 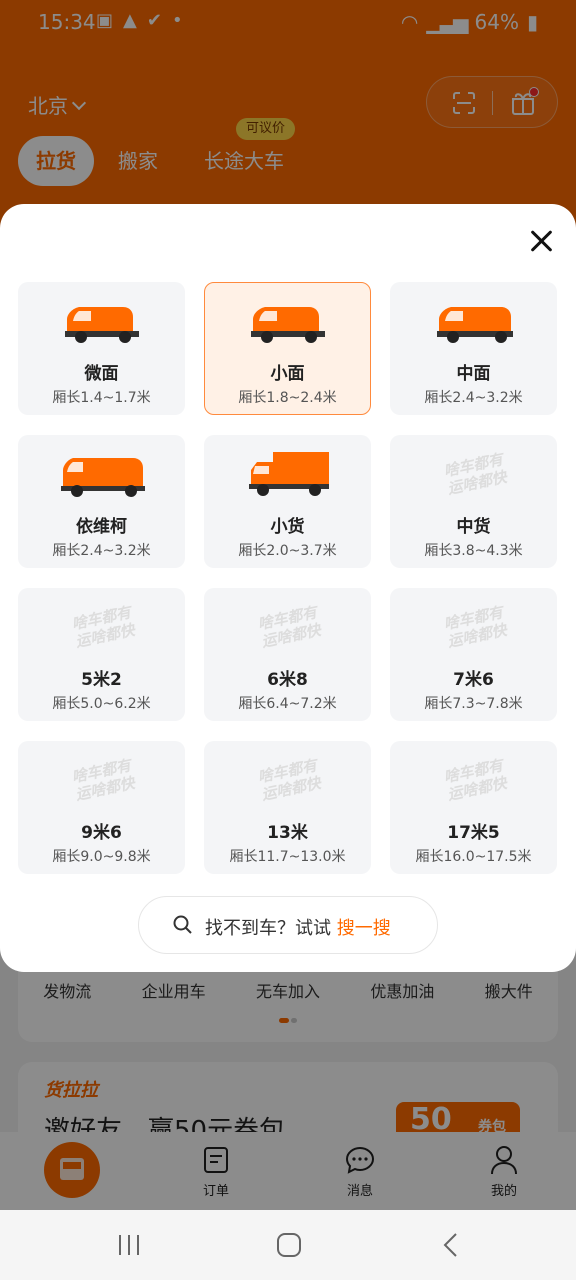 I want to click on vehicle-card-17m5: 啥车都有 运啥都快 17米5 厢长16.0~17.5米, so click(x=473, y=807).